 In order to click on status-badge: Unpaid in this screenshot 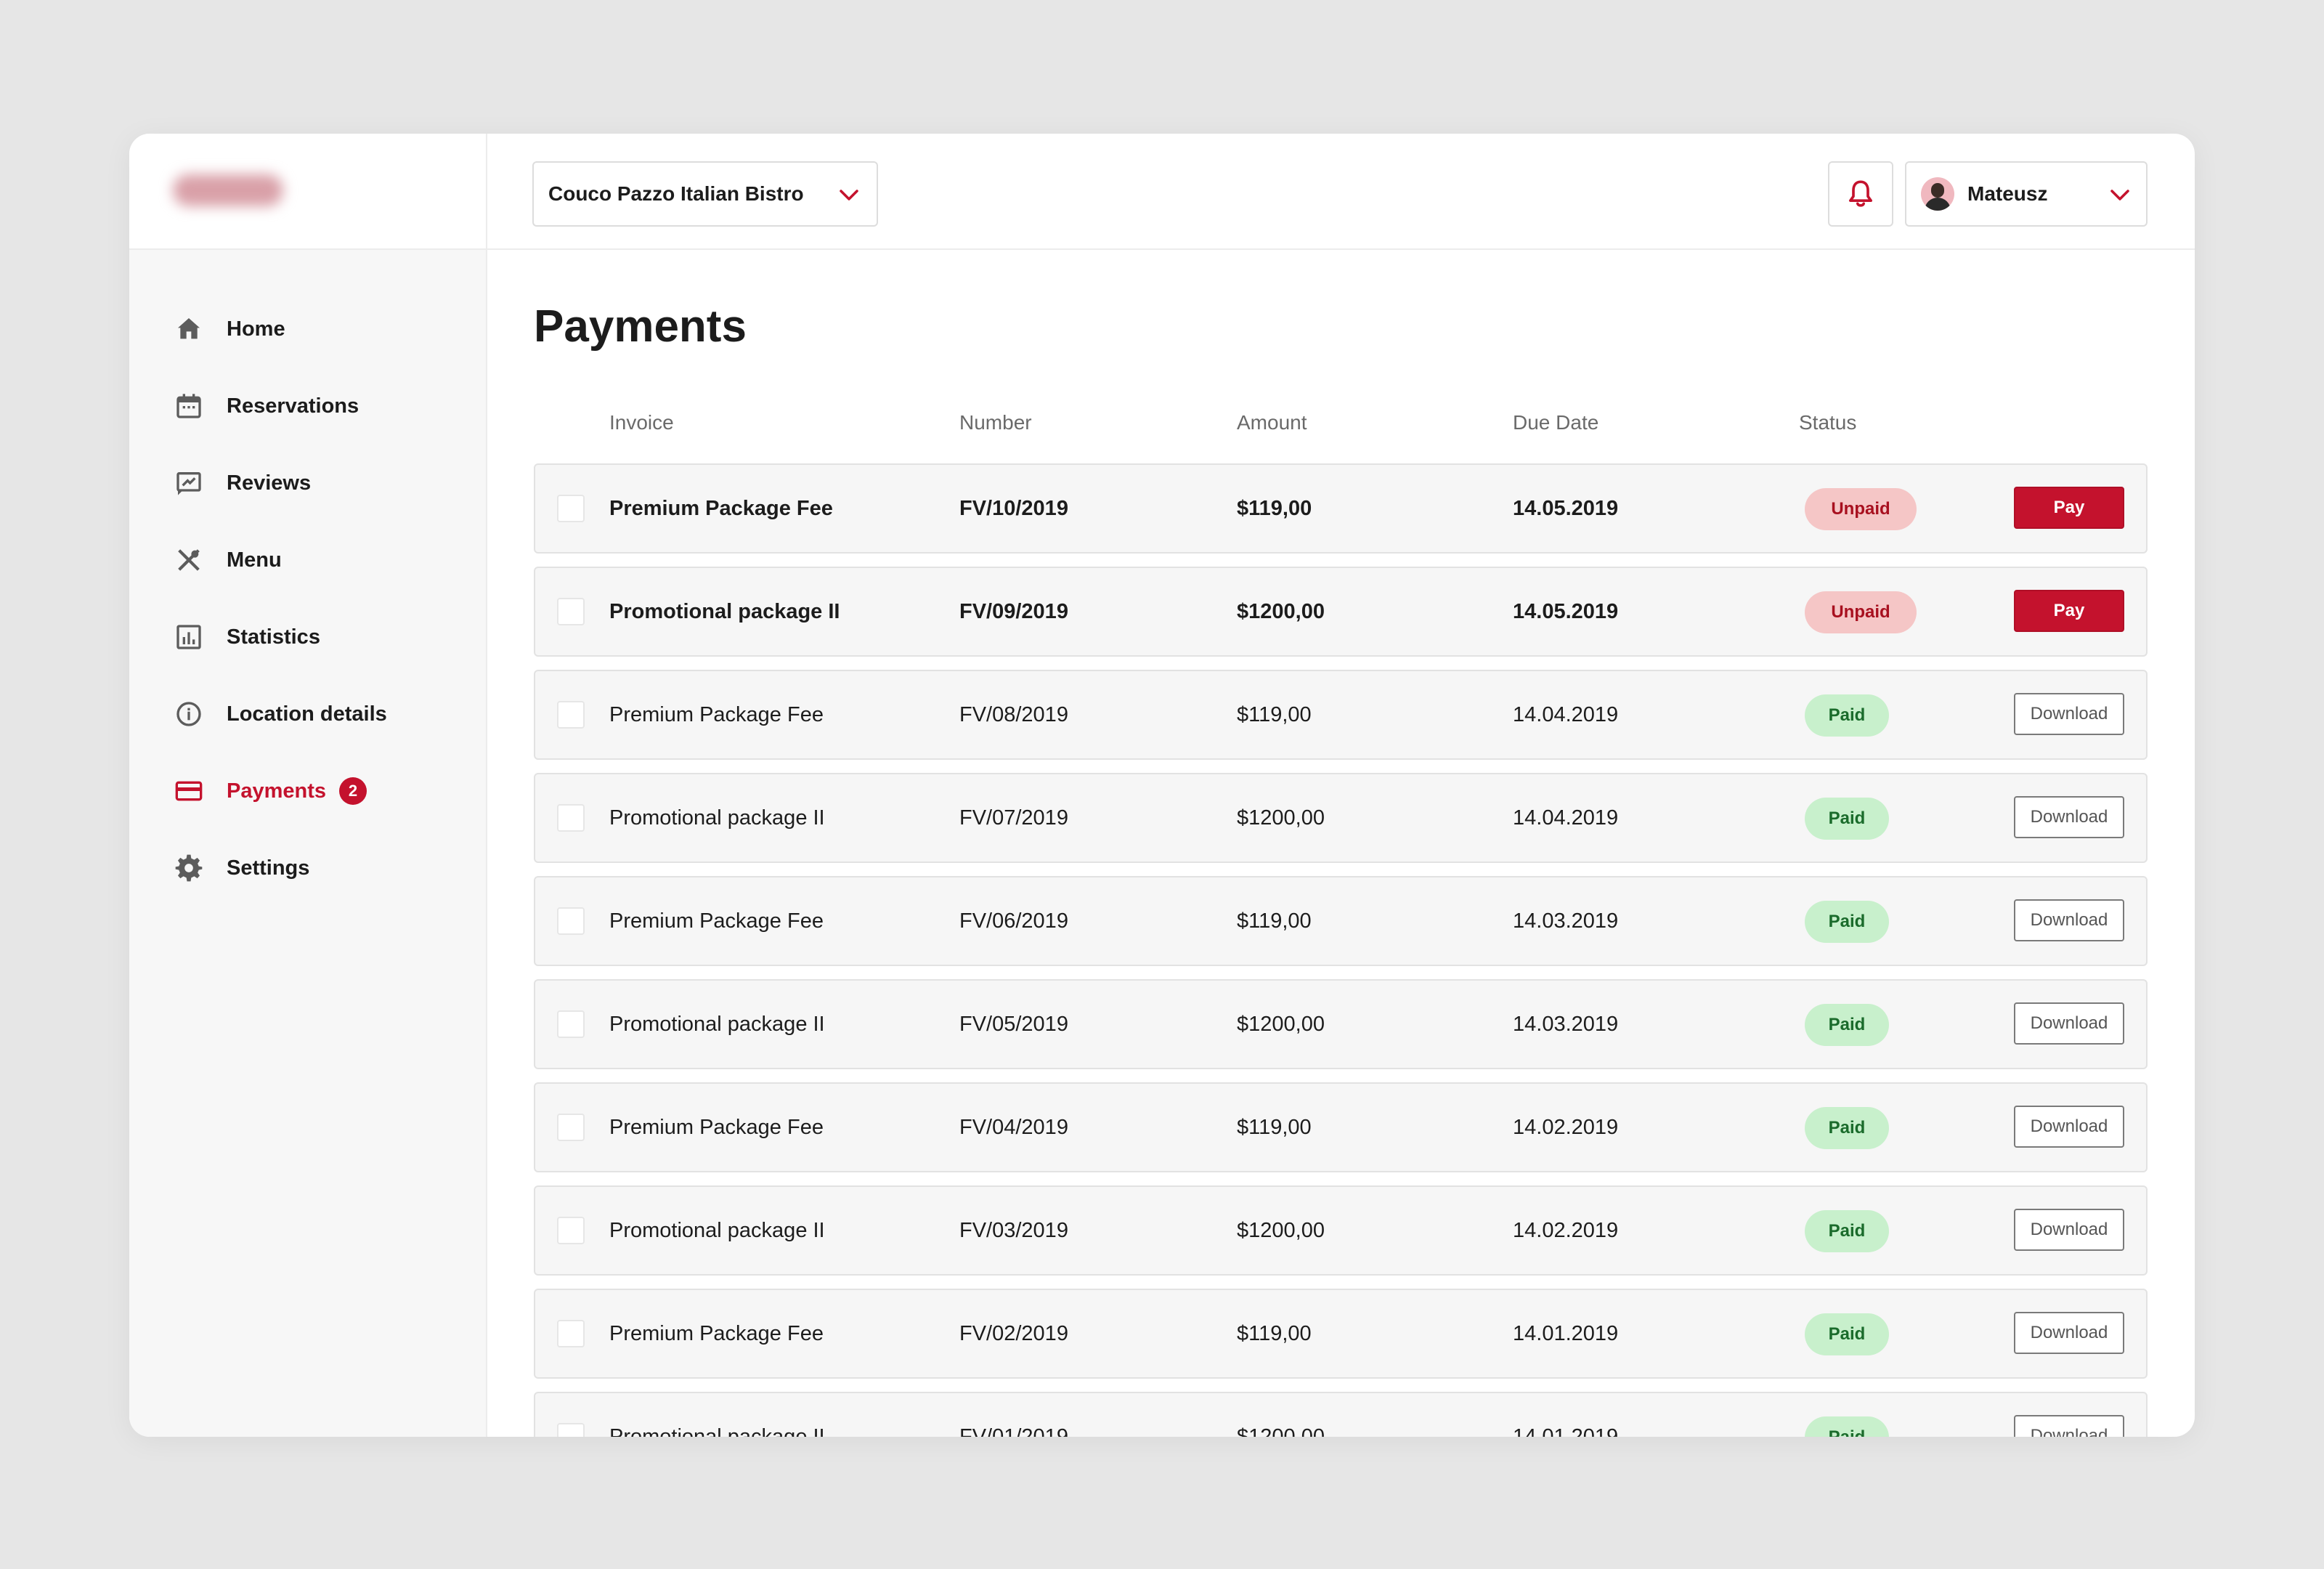, I will do `click(1861, 612)`.